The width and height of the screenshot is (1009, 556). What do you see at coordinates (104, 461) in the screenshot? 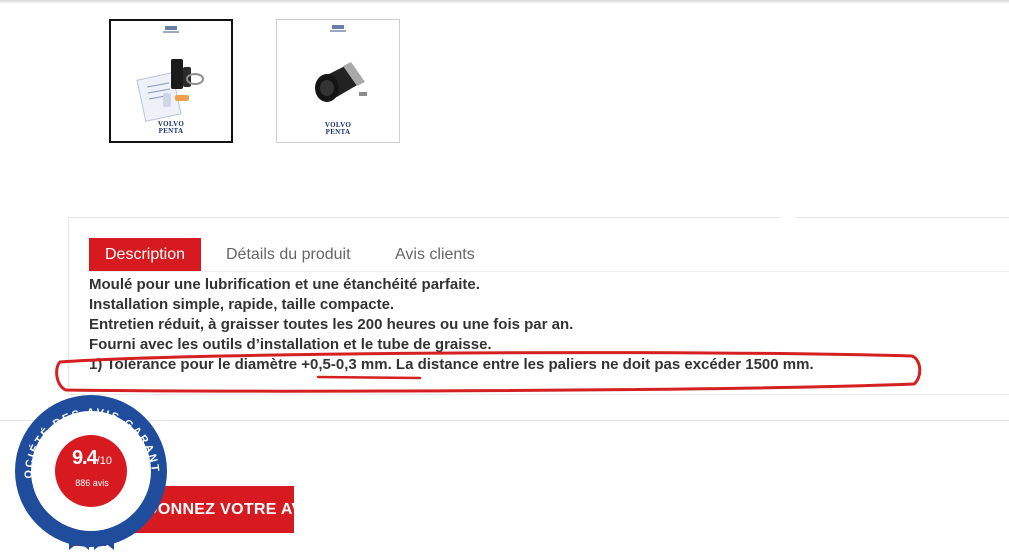
I see `score-scale: /10` at bounding box center [104, 461].